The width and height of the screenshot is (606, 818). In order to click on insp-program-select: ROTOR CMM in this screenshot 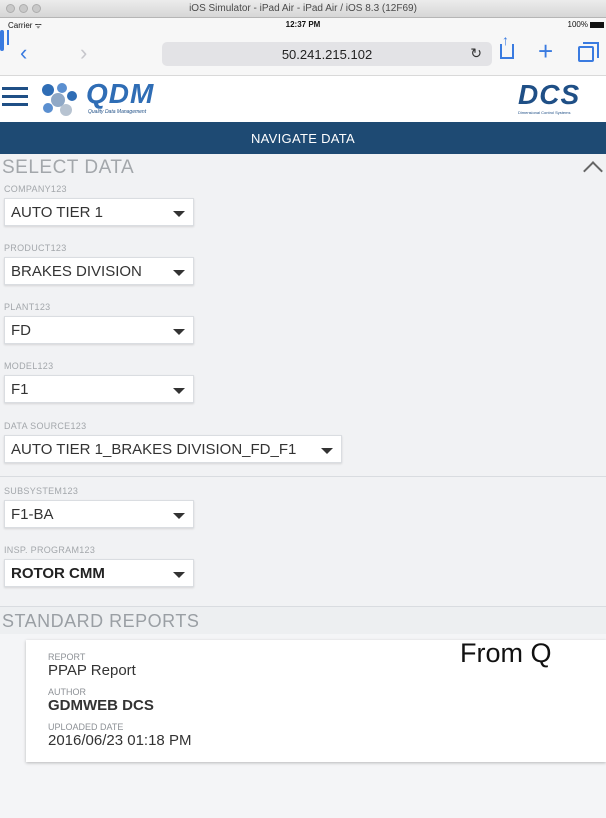, I will do `click(99, 573)`.